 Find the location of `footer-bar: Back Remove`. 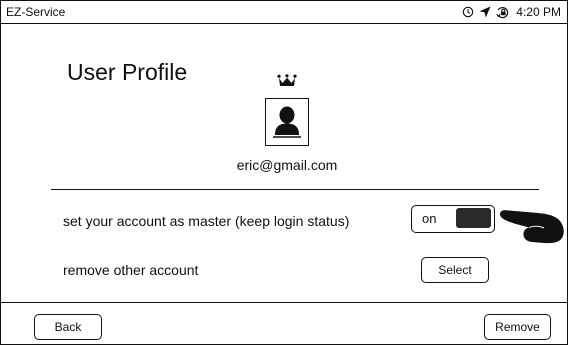

footer-bar: Back Remove is located at coordinates (284, 323).